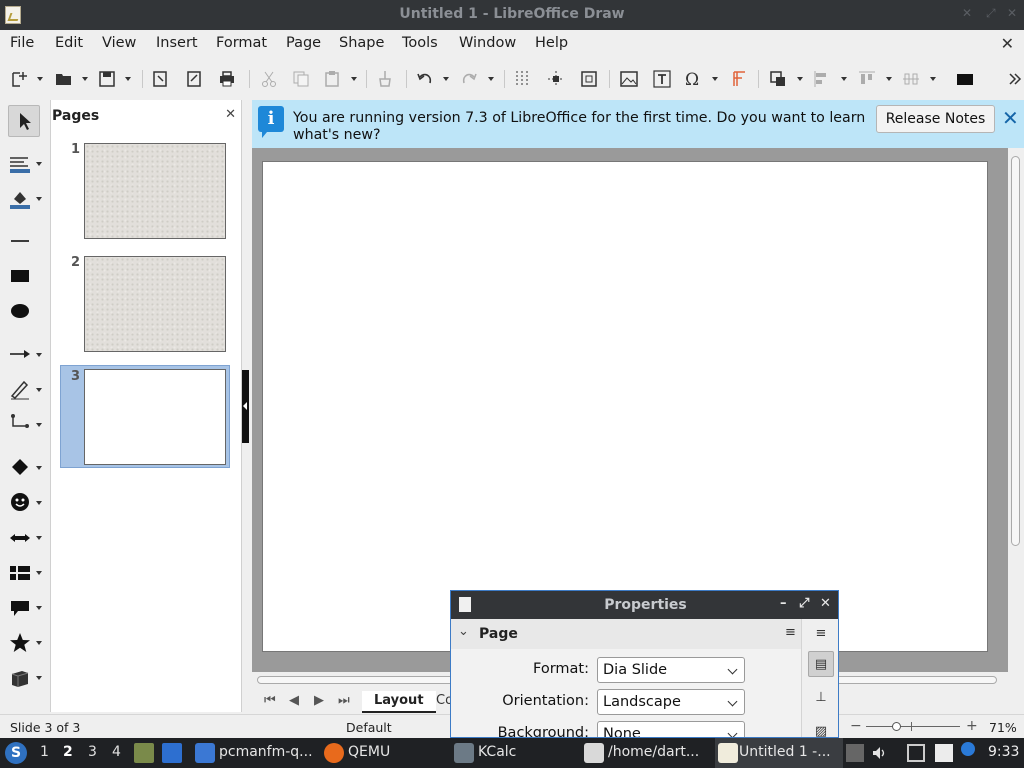  Describe the element at coordinates (913, 726) in the screenshot. I see `zoom-slider` at that location.